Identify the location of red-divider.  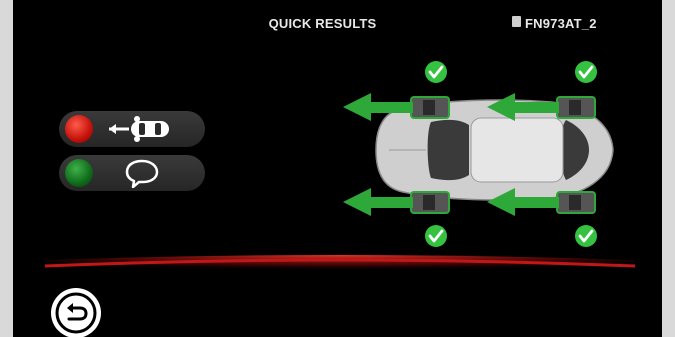
(340, 266).